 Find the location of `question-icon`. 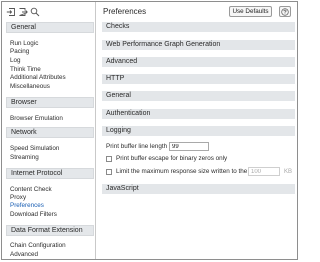

question-icon is located at coordinates (285, 11).